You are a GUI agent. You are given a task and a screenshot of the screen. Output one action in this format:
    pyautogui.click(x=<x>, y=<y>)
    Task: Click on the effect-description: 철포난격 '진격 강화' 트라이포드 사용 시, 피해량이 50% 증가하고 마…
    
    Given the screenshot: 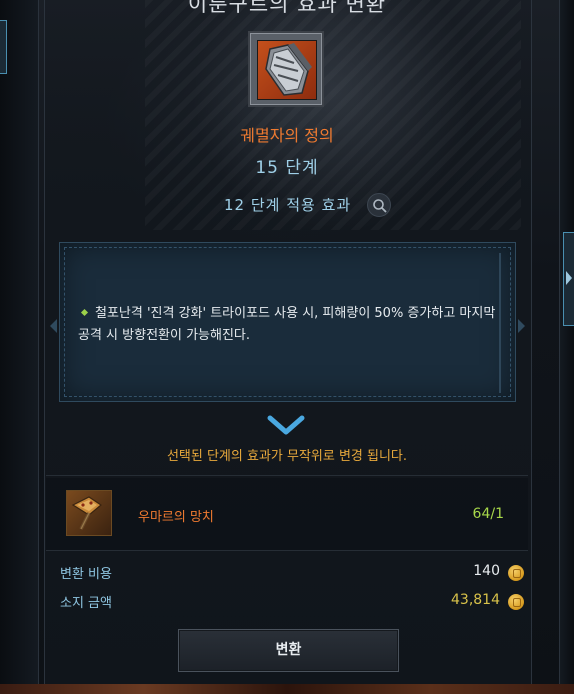 What is the action you would take?
    pyautogui.click(x=288, y=325)
    